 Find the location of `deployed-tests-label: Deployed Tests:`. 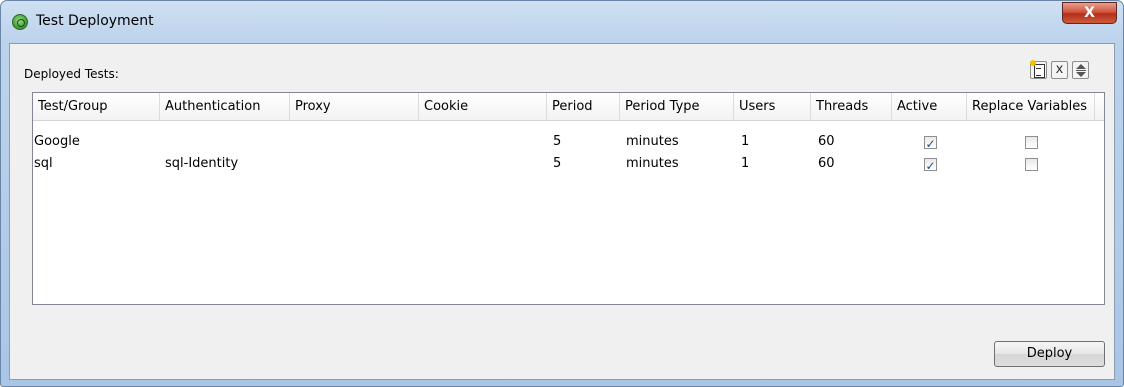

deployed-tests-label: Deployed Tests: is located at coordinates (71, 74).